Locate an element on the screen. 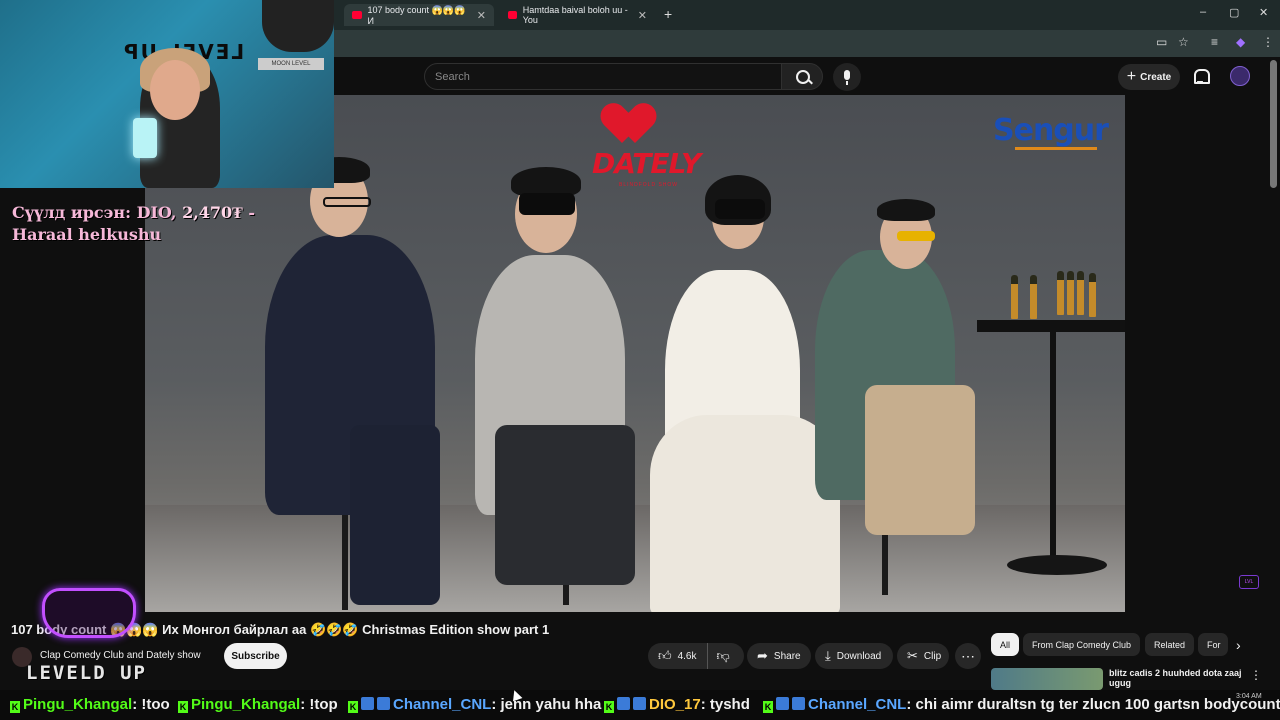 The height and width of the screenshot is (720, 1280). chip-related: Related is located at coordinates (1170, 644).